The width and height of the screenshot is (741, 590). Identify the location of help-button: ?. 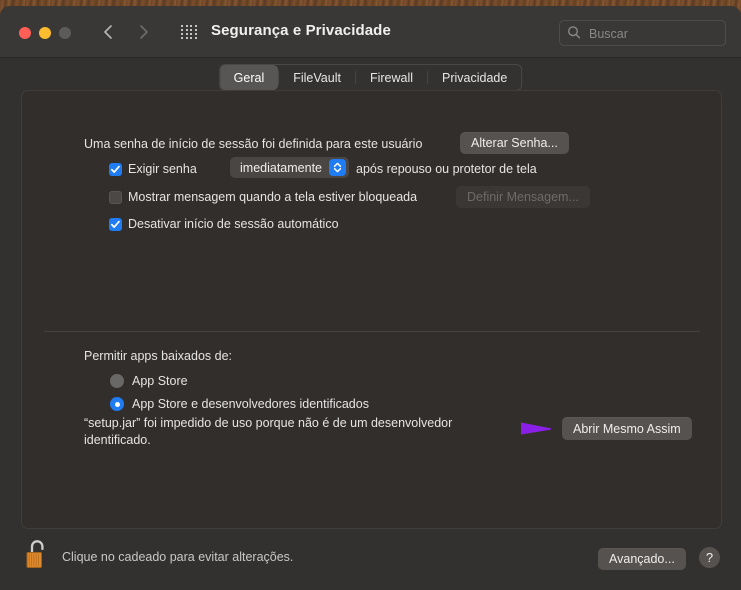
(709, 557).